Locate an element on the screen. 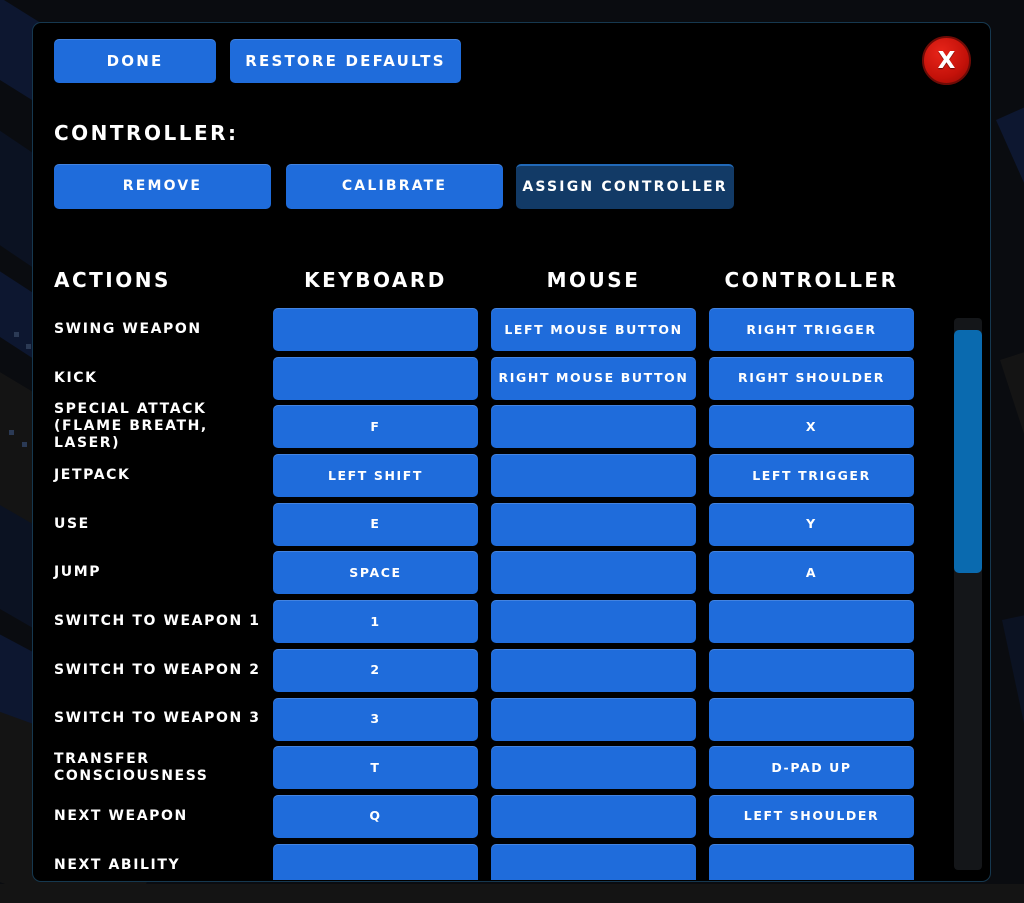 The width and height of the screenshot is (1024, 903). binding-cell-keyboard: T is located at coordinates (375, 768).